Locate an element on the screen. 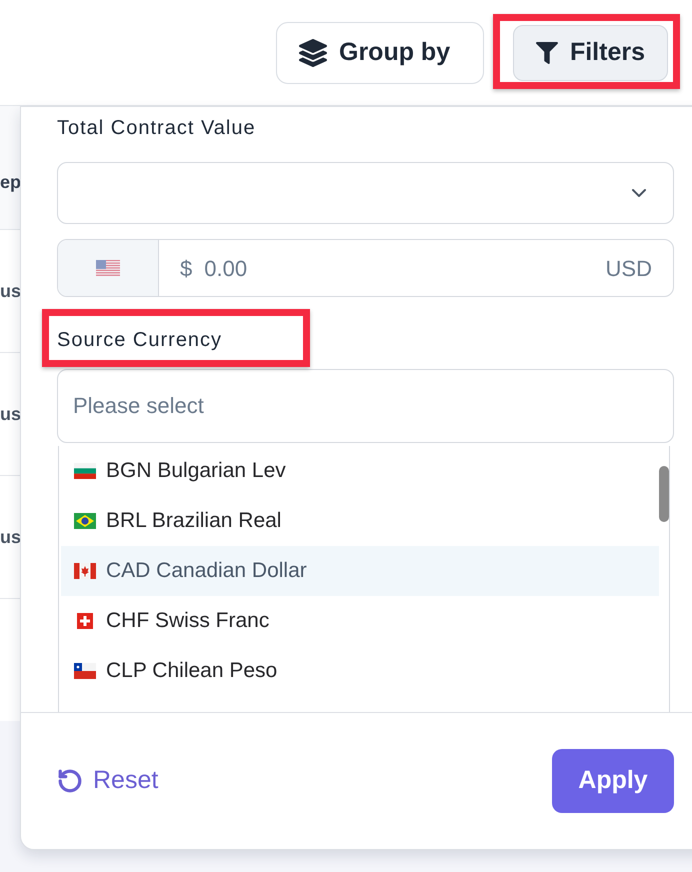 The width and height of the screenshot is (692, 872). scrollbar-thumb is located at coordinates (664, 494).